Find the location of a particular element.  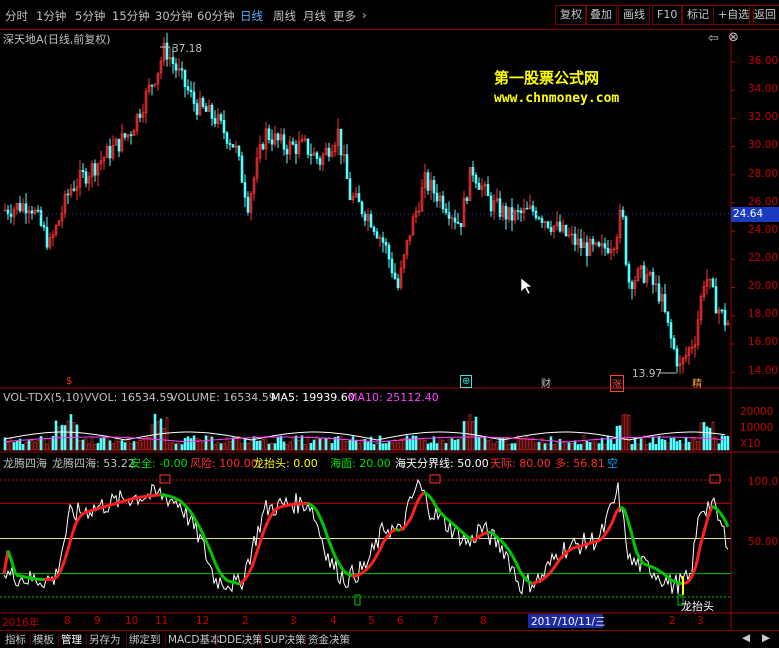

rise-marker: 涨 is located at coordinates (617, 383).